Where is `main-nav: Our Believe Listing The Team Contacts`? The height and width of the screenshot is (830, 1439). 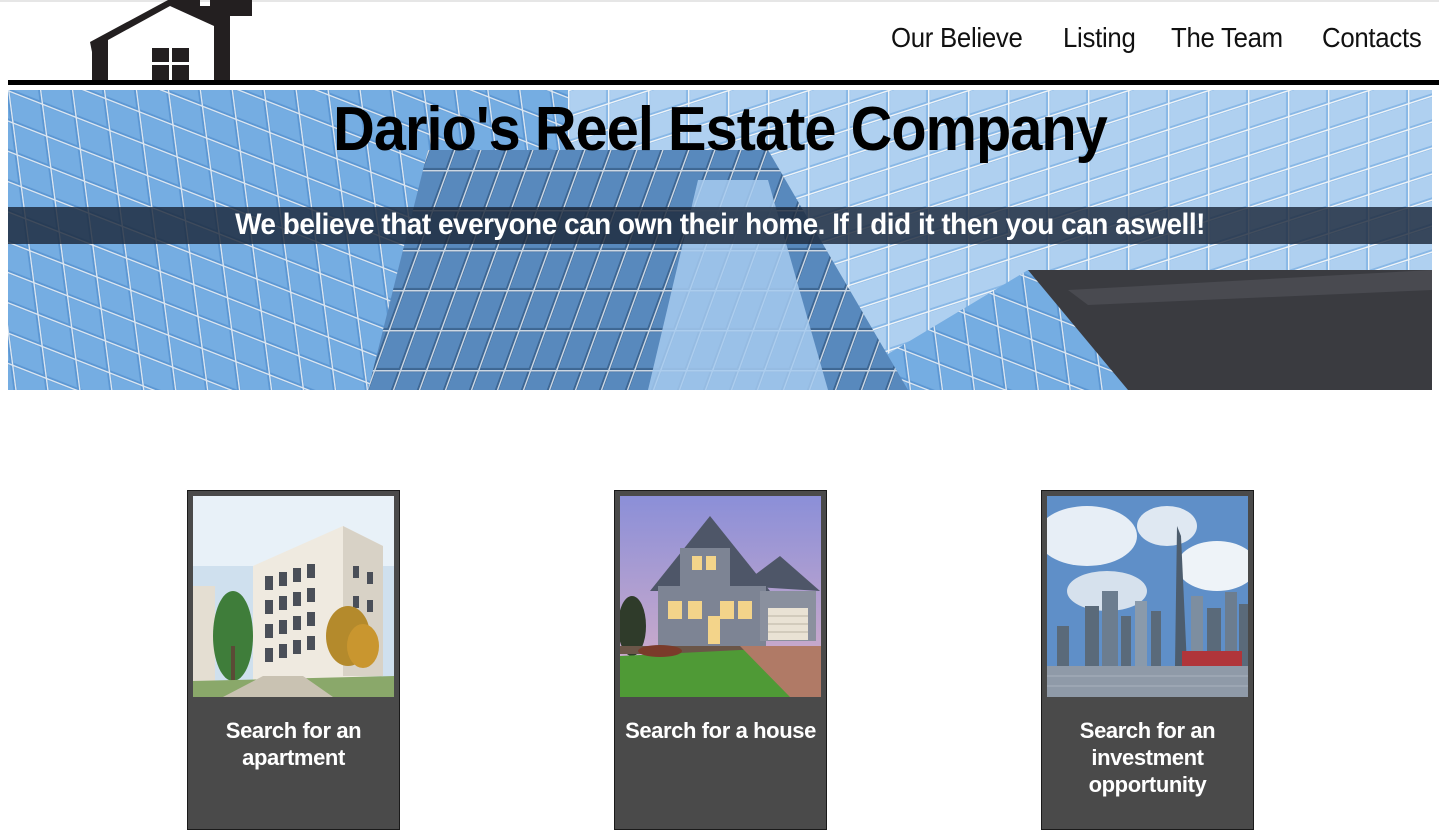
main-nav: Our Believe Listing The Team Contacts is located at coordinates (1160, 38).